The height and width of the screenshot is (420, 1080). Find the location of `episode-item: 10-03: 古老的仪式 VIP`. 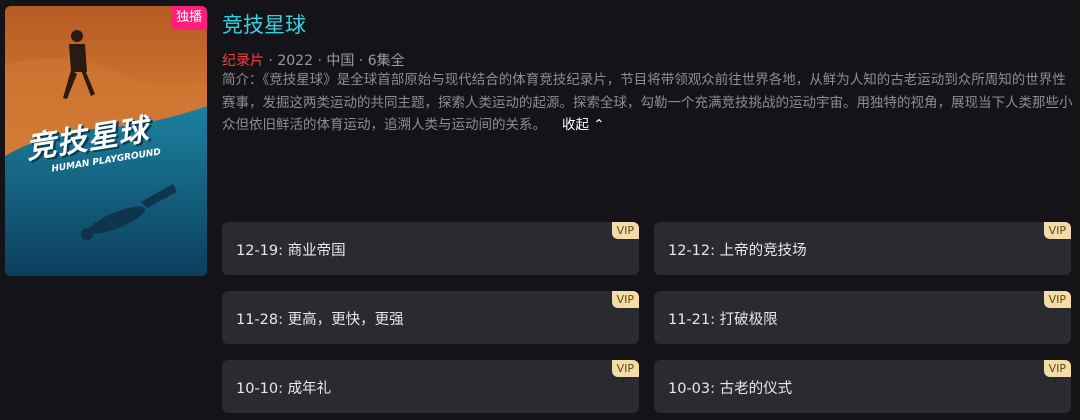

episode-item: 10-03: 古老的仪式 VIP is located at coordinates (862, 386).